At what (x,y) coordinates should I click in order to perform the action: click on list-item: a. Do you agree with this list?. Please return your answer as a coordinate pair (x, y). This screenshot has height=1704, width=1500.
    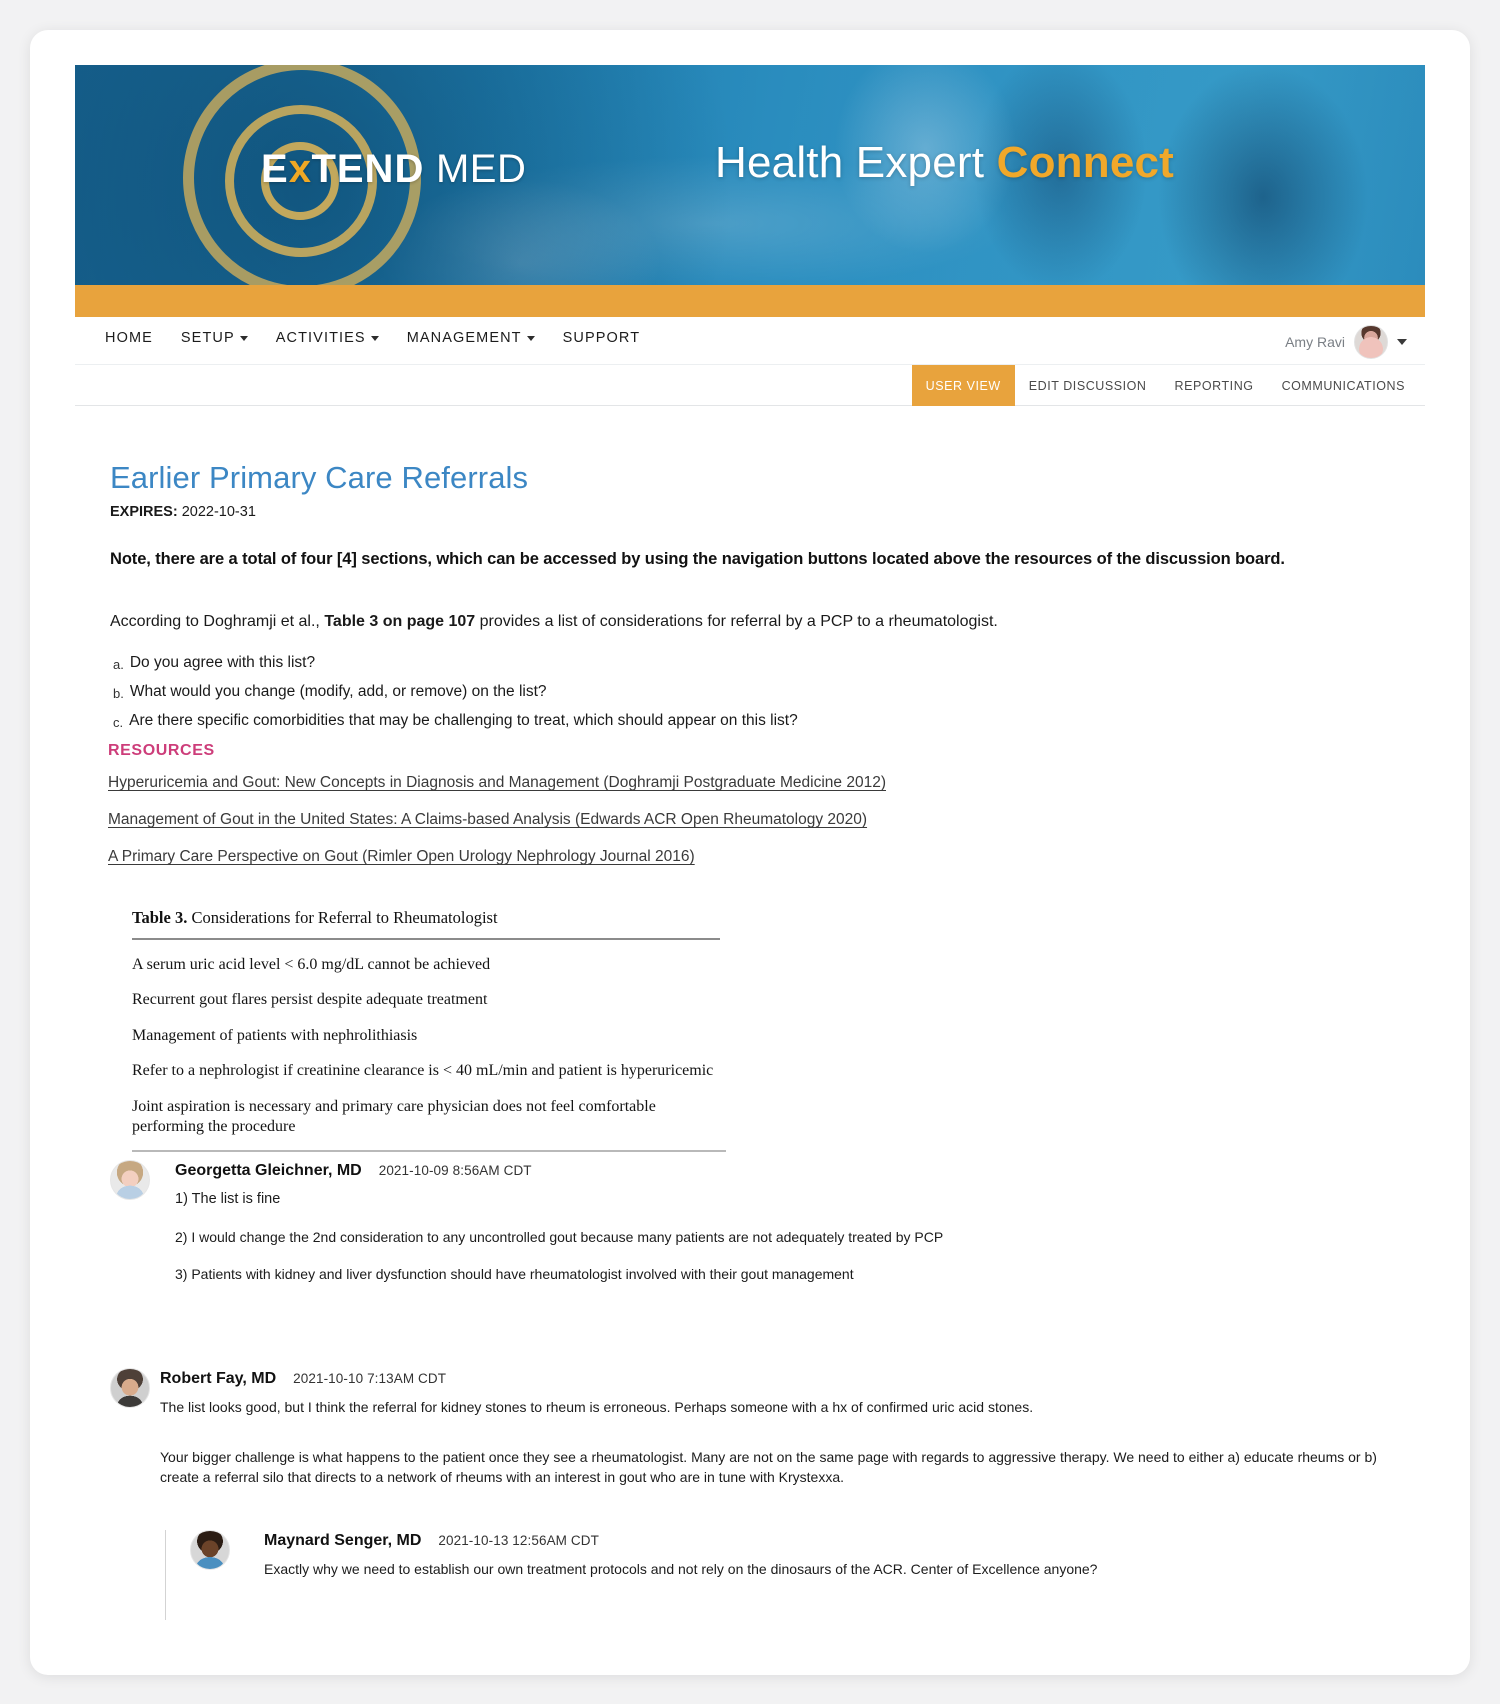
    Looking at the image, I should click on (455, 663).